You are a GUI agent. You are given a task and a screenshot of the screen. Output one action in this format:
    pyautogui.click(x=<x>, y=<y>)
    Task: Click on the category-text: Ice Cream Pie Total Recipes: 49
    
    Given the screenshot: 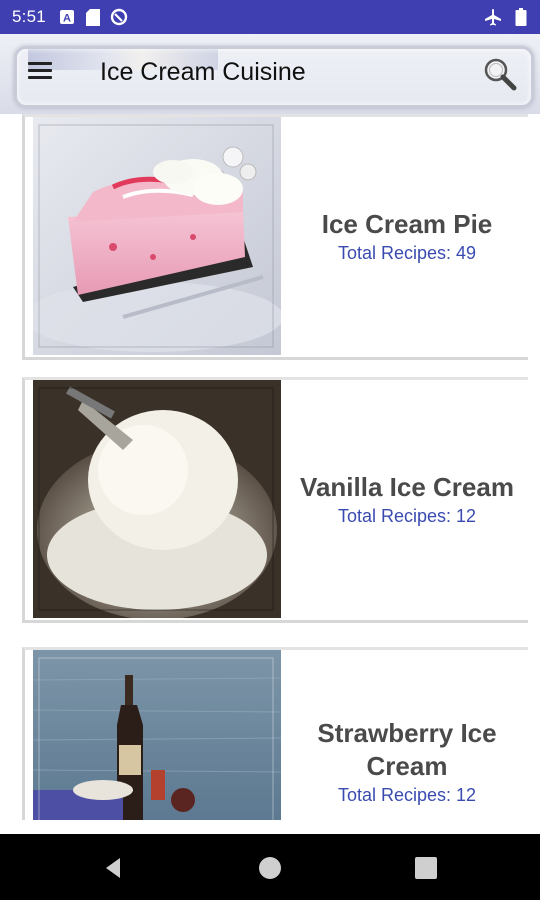 What is the action you would take?
    pyautogui.click(x=407, y=236)
    